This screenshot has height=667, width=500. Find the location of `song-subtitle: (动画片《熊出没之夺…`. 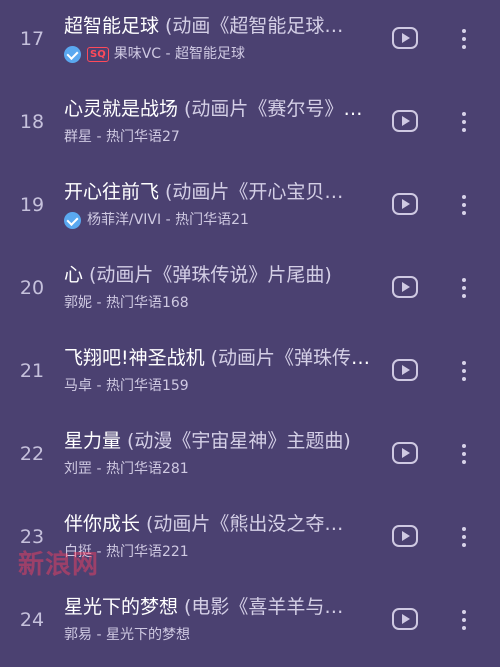

song-subtitle: (动画片《熊出没之夺… is located at coordinates (245, 524).